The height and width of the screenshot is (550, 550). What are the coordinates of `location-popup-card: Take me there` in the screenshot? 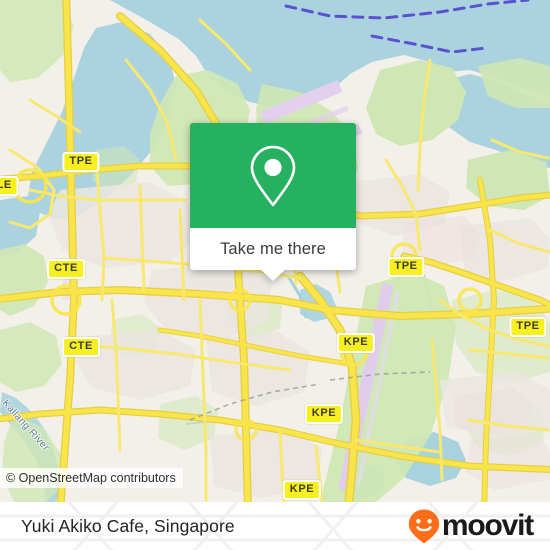 It's located at (273, 202).